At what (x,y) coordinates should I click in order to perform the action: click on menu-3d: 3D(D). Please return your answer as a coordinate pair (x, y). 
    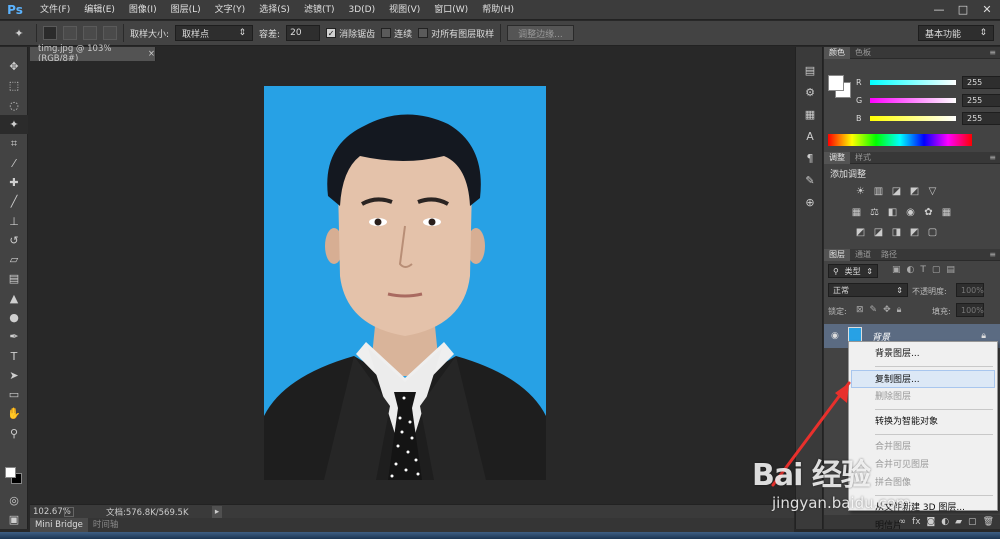
    Looking at the image, I should click on (361, 10).